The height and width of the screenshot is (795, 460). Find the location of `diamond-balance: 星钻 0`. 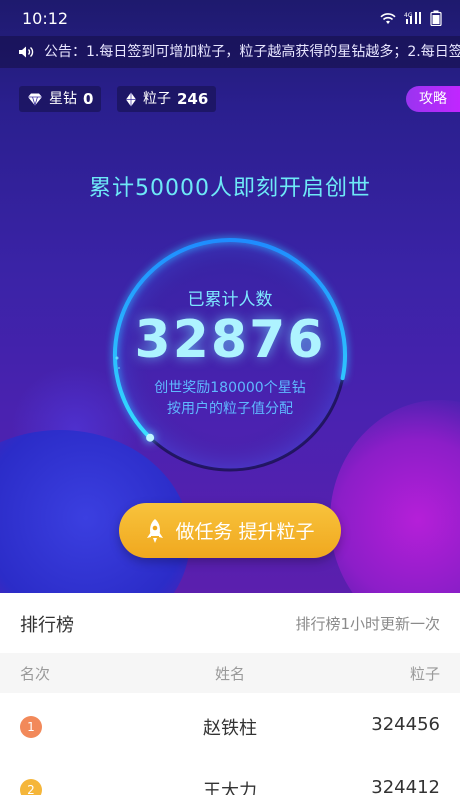

diamond-balance: 星钻 0 is located at coordinates (60, 99).